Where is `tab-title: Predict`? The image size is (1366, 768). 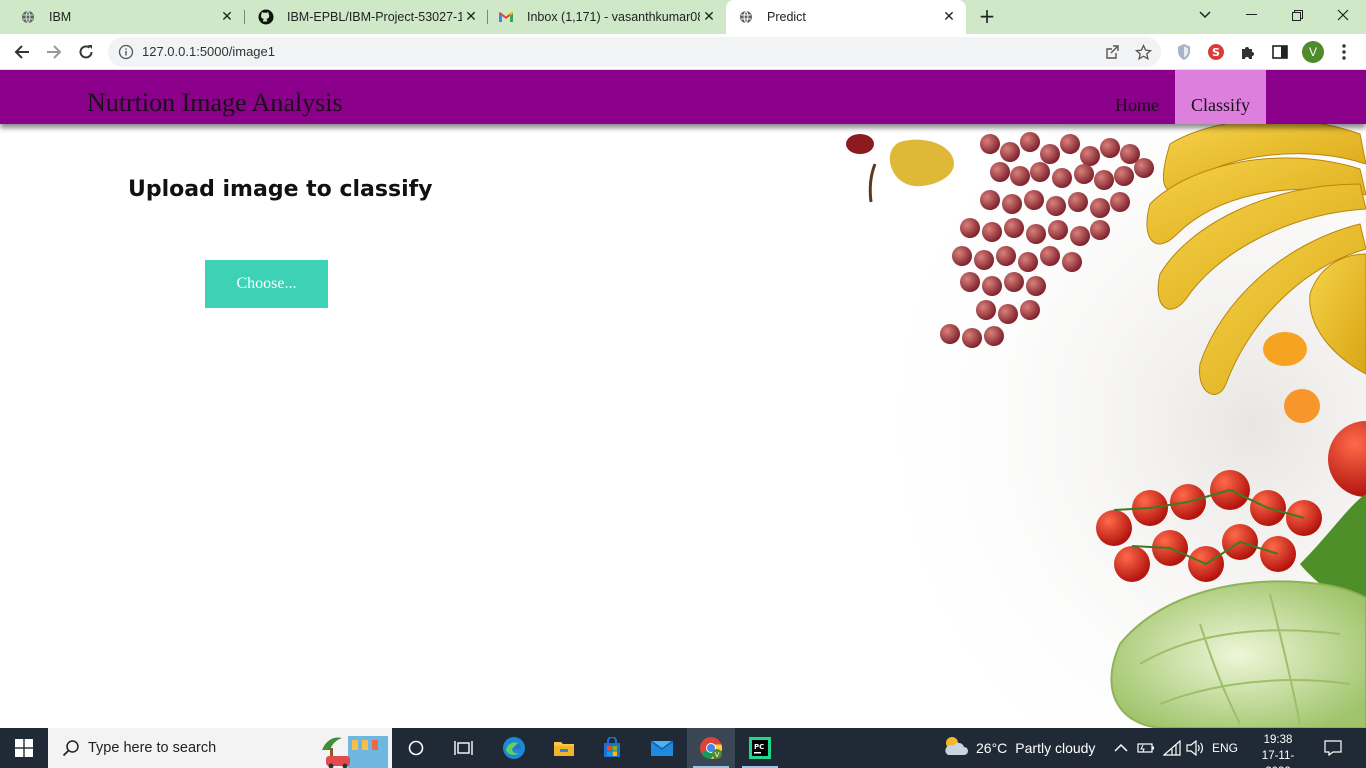
tab-title: Predict is located at coordinates (786, 17).